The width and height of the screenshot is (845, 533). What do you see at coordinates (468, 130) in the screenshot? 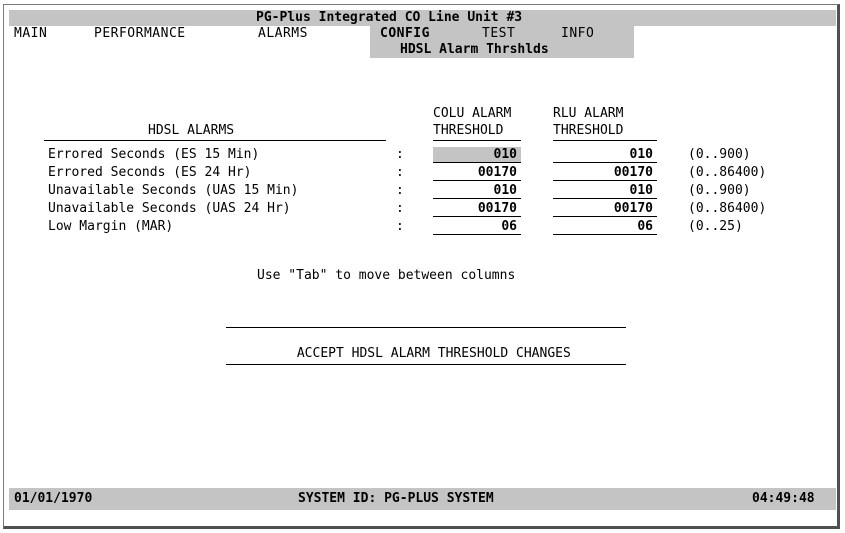
I see `colu-header-line2: THRESHOLD` at bounding box center [468, 130].